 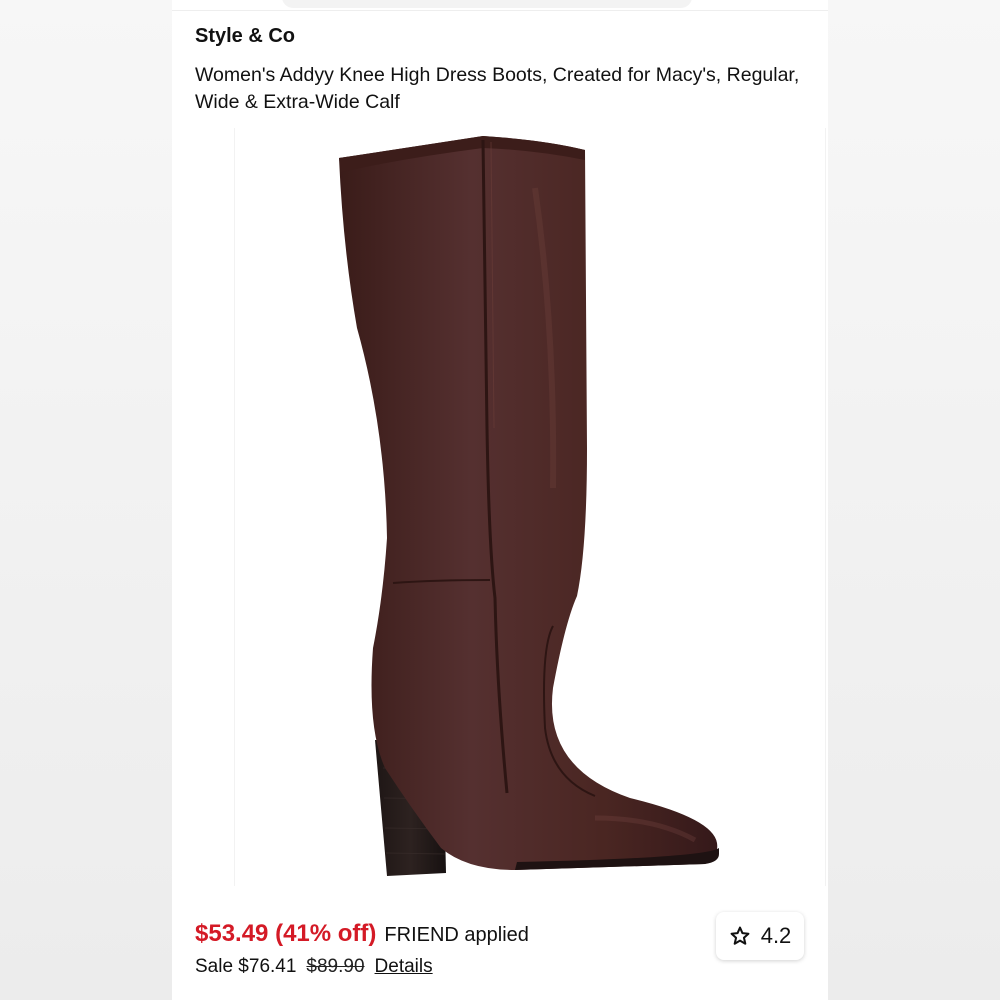 I want to click on sale-row: Sale $76.41 $89.90 Details, so click(x=314, y=967).